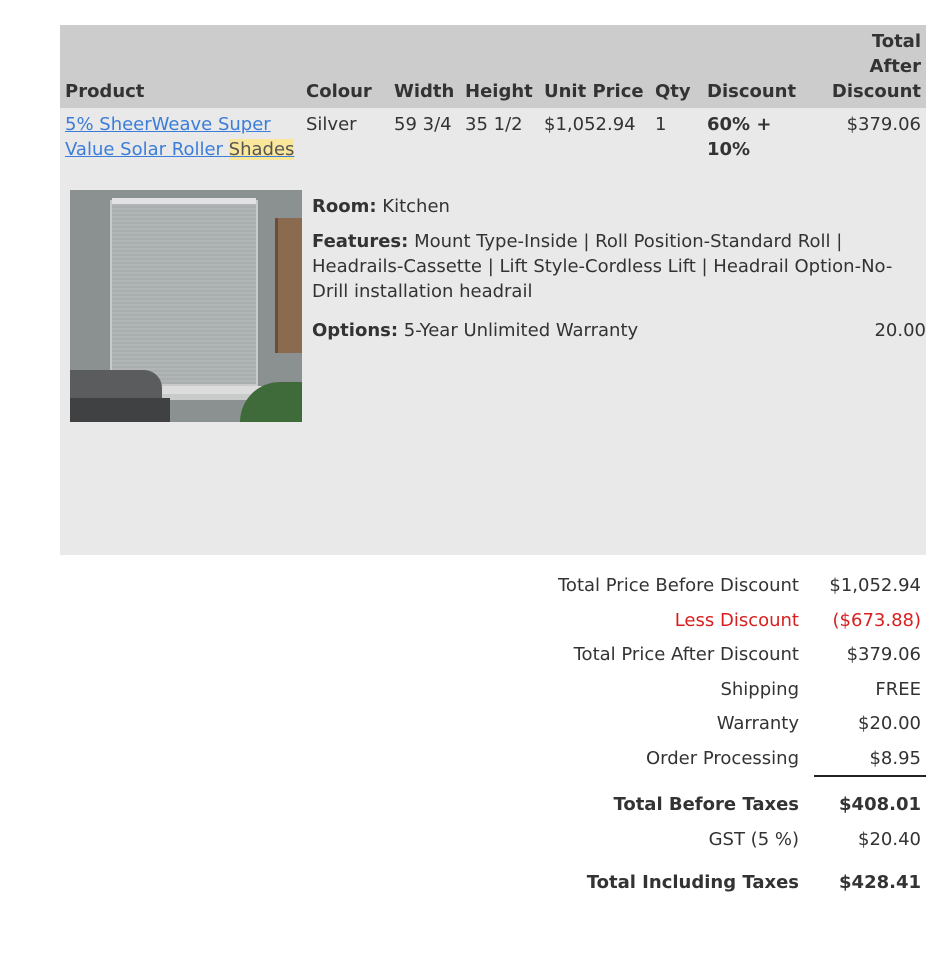  What do you see at coordinates (757, 723) in the screenshot?
I see `totals-label: Warranty` at bounding box center [757, 723].